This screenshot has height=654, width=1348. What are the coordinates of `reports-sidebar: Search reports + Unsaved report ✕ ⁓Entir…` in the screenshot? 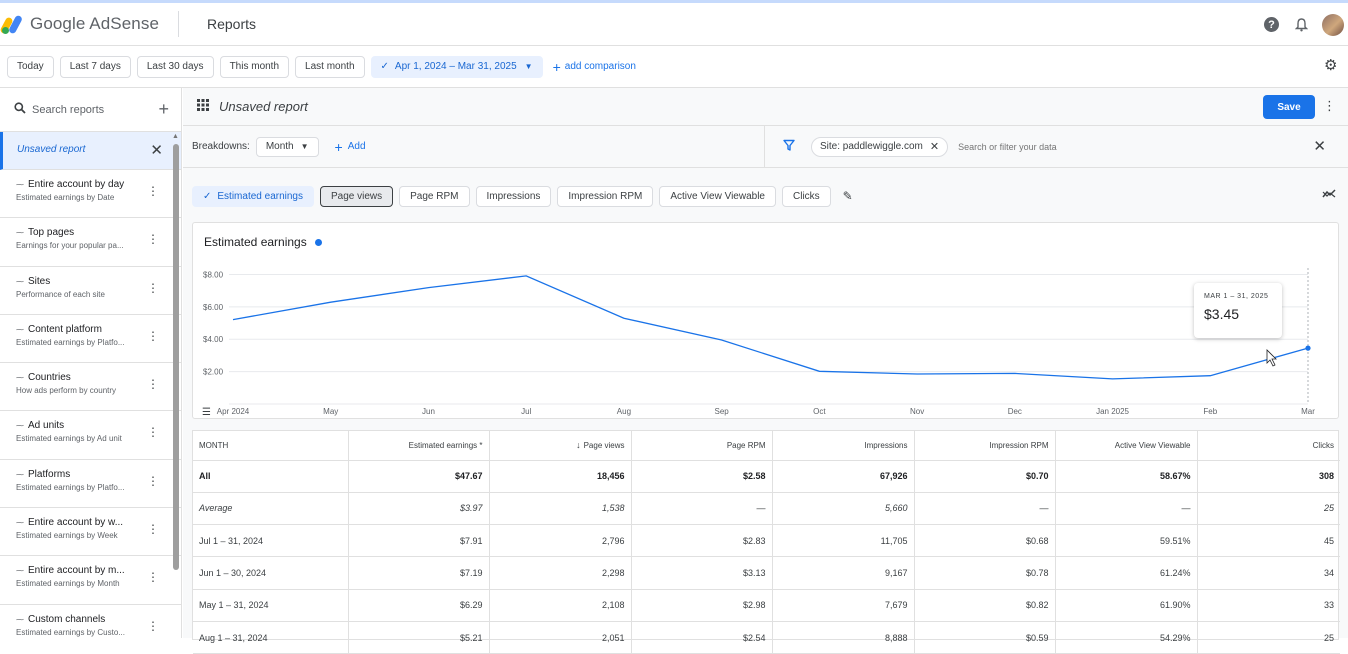 It's located at (91, 363).